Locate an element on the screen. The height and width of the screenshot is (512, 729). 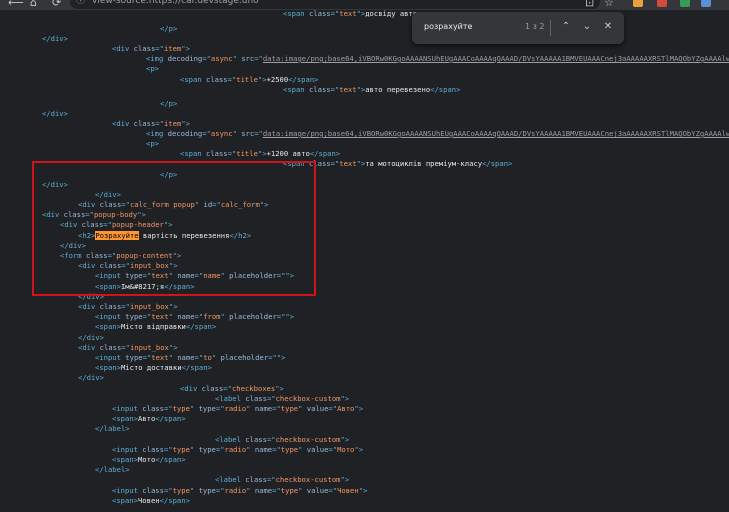
source-token: Місто доставки is located at coordinates (151, 367).